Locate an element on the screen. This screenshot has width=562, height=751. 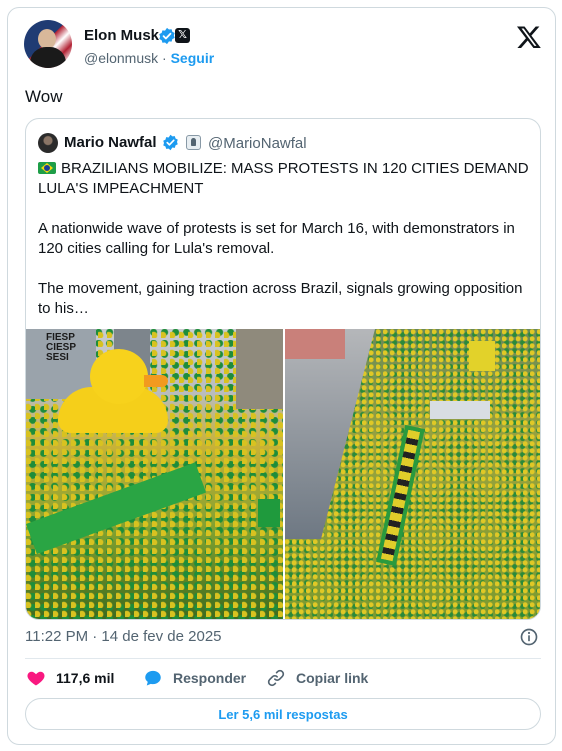
author-handle: @elonmusk is located at coordinates (121, 58).